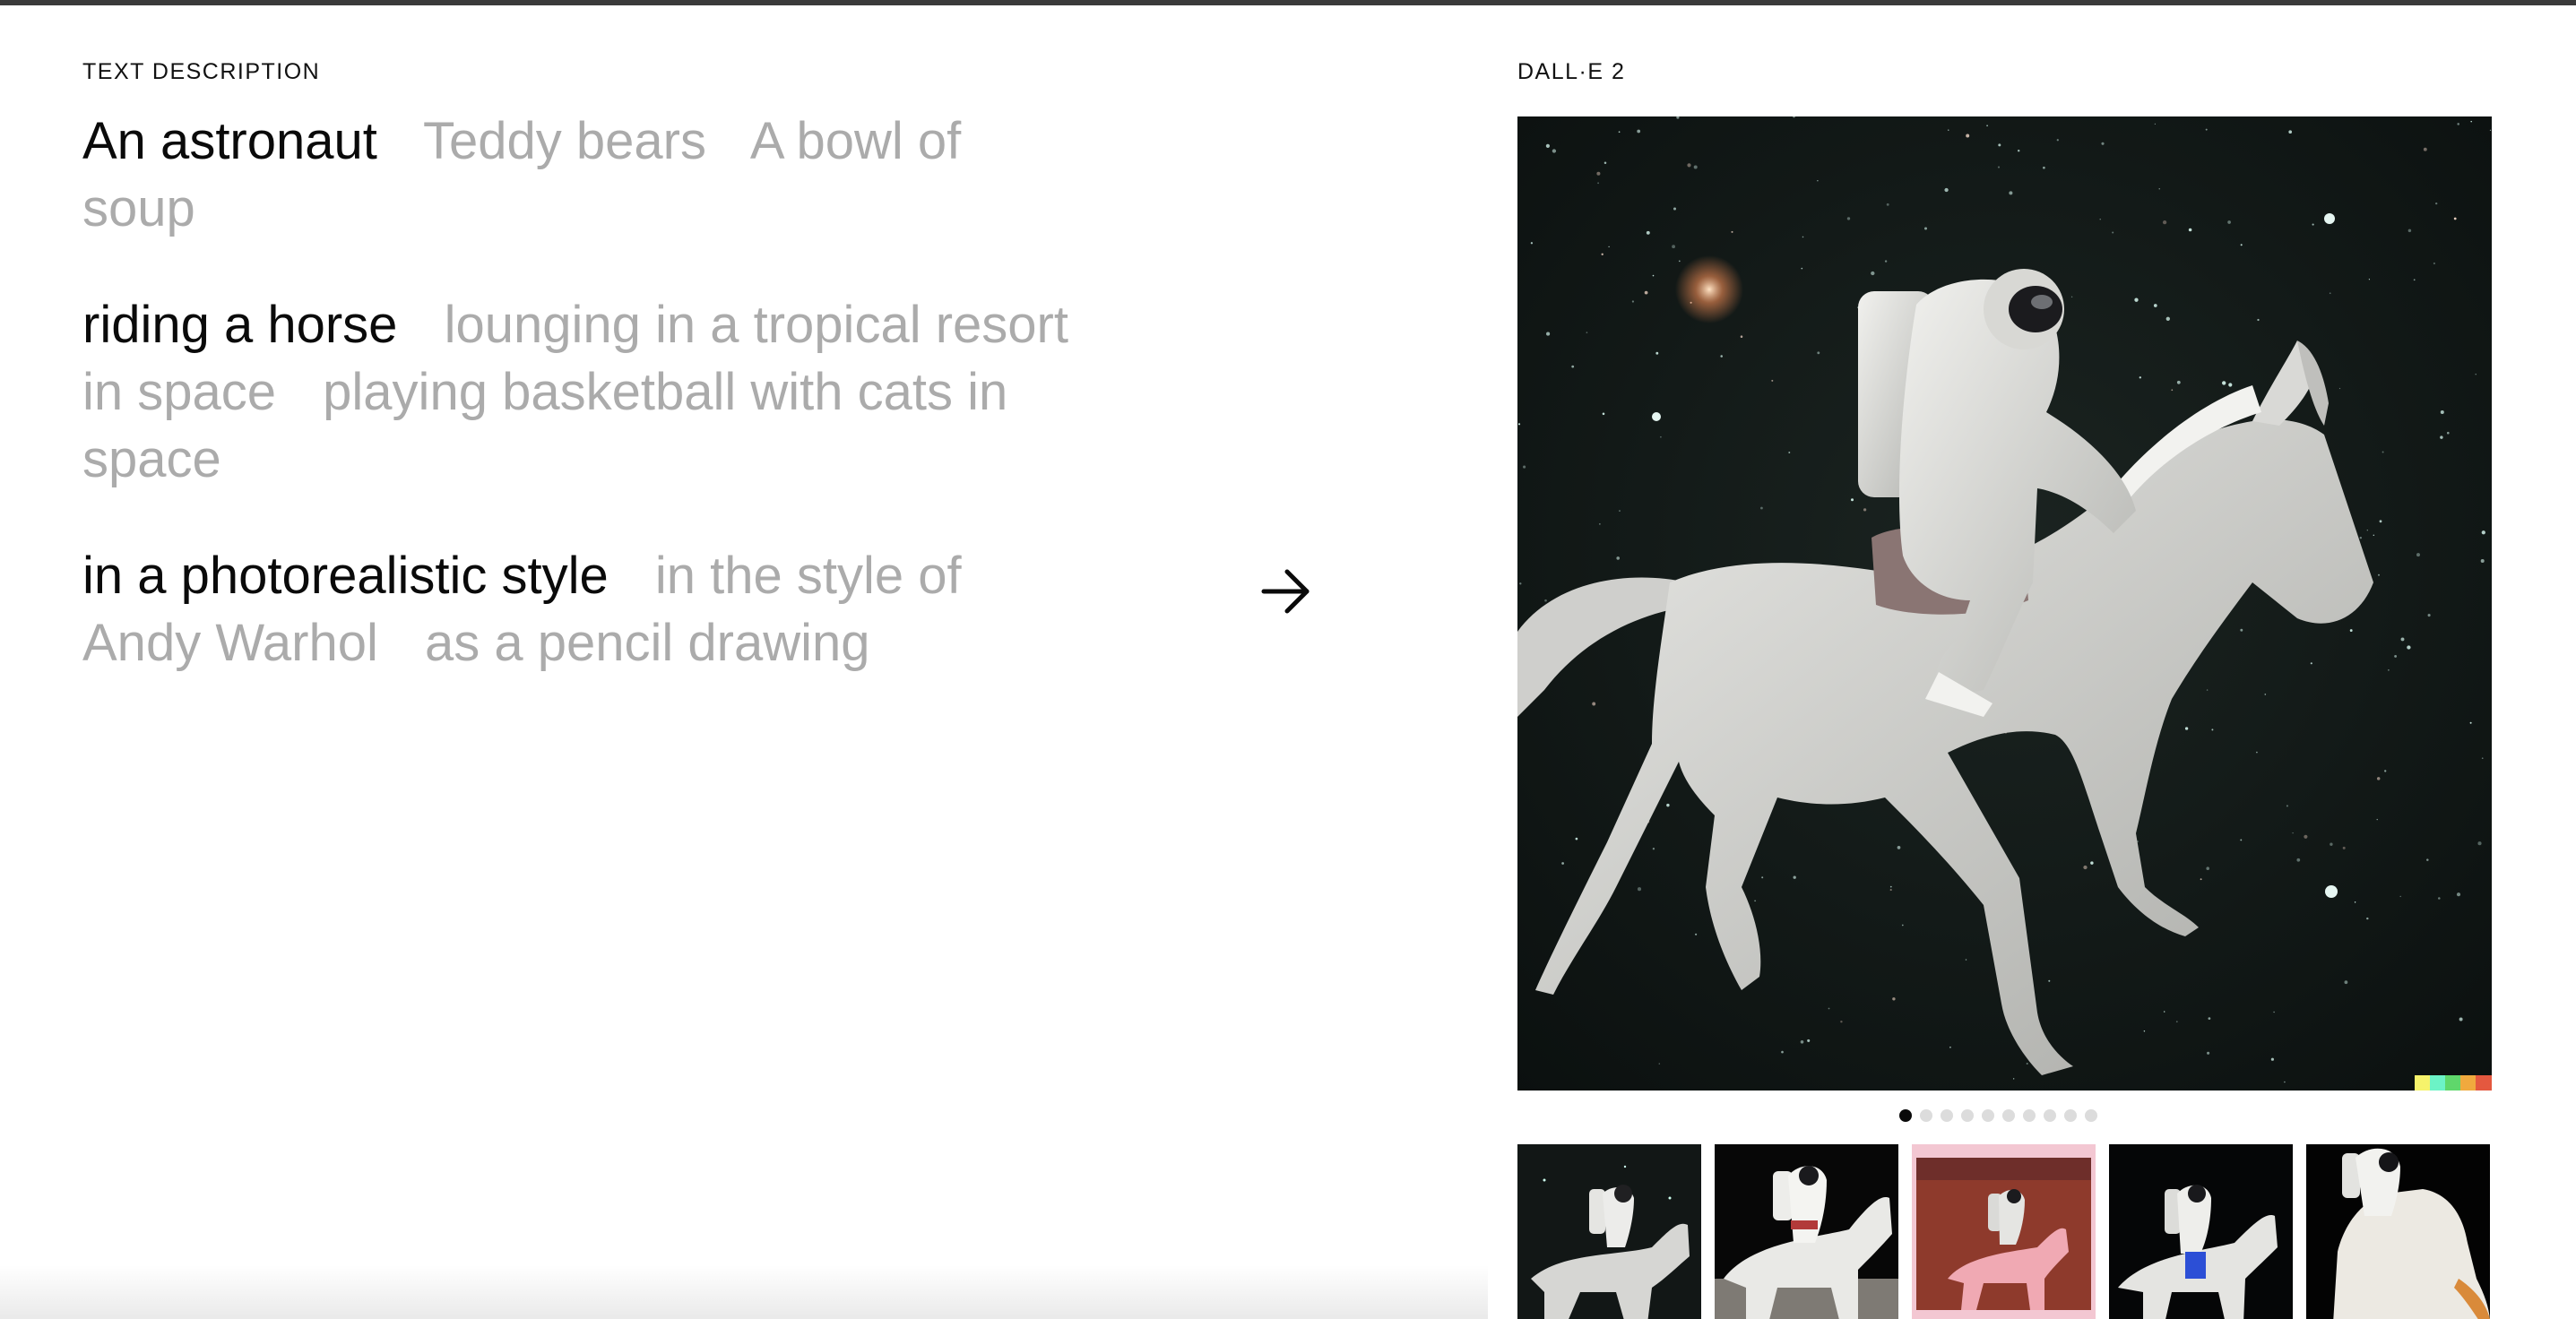  Describe the element at coordinates (564, 141) in the screenshot. I see `subject-option-teddy-bears: Teddy bears` at that location.